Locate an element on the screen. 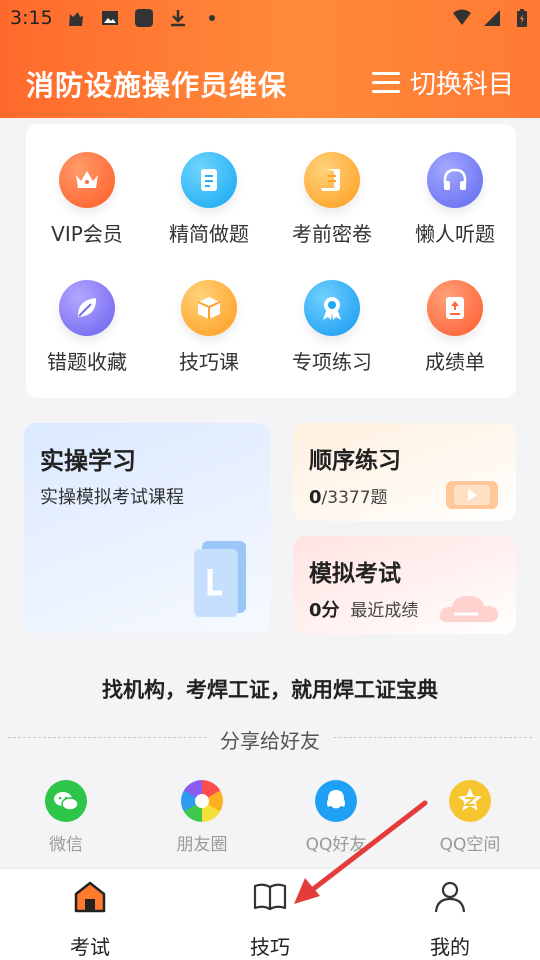 Image resolution: width=540 pixels, height=960 pixels. scroll-icon is located at coordinates (332, 180).